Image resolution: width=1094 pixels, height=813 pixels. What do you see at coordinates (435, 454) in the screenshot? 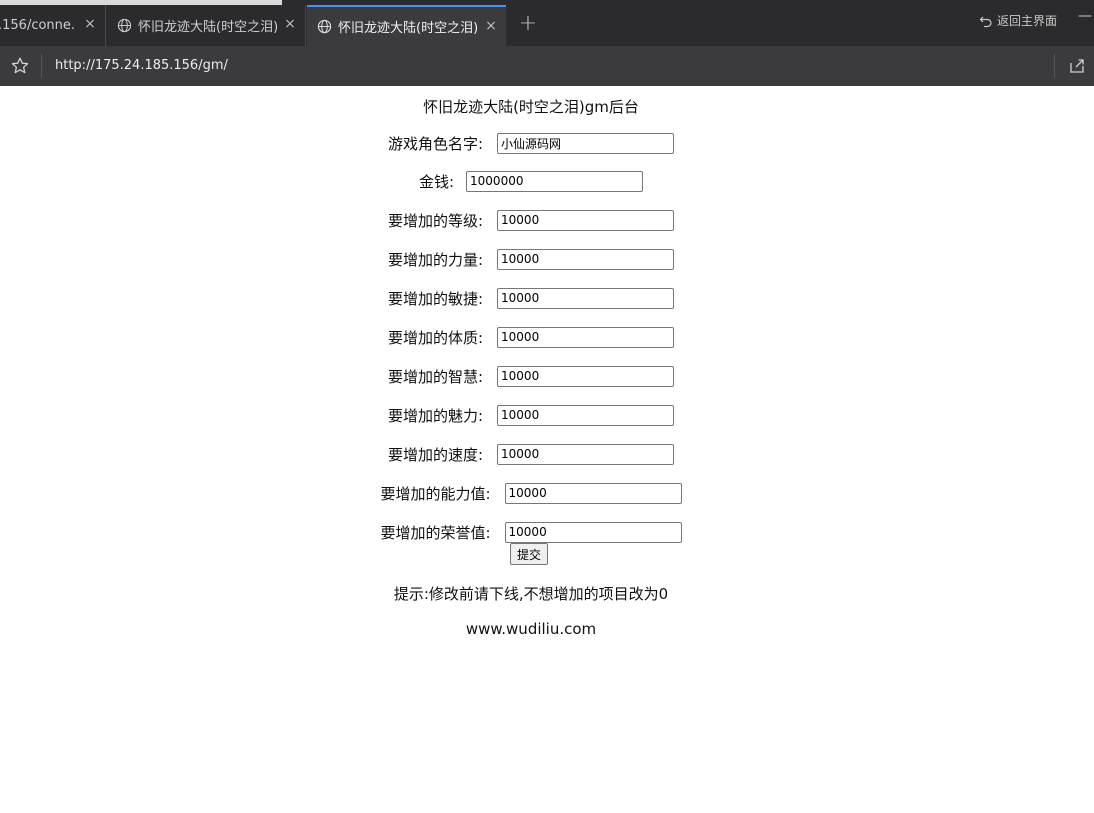
I see `field-label: 要增加的速度:` at bounding box center [435, 454].